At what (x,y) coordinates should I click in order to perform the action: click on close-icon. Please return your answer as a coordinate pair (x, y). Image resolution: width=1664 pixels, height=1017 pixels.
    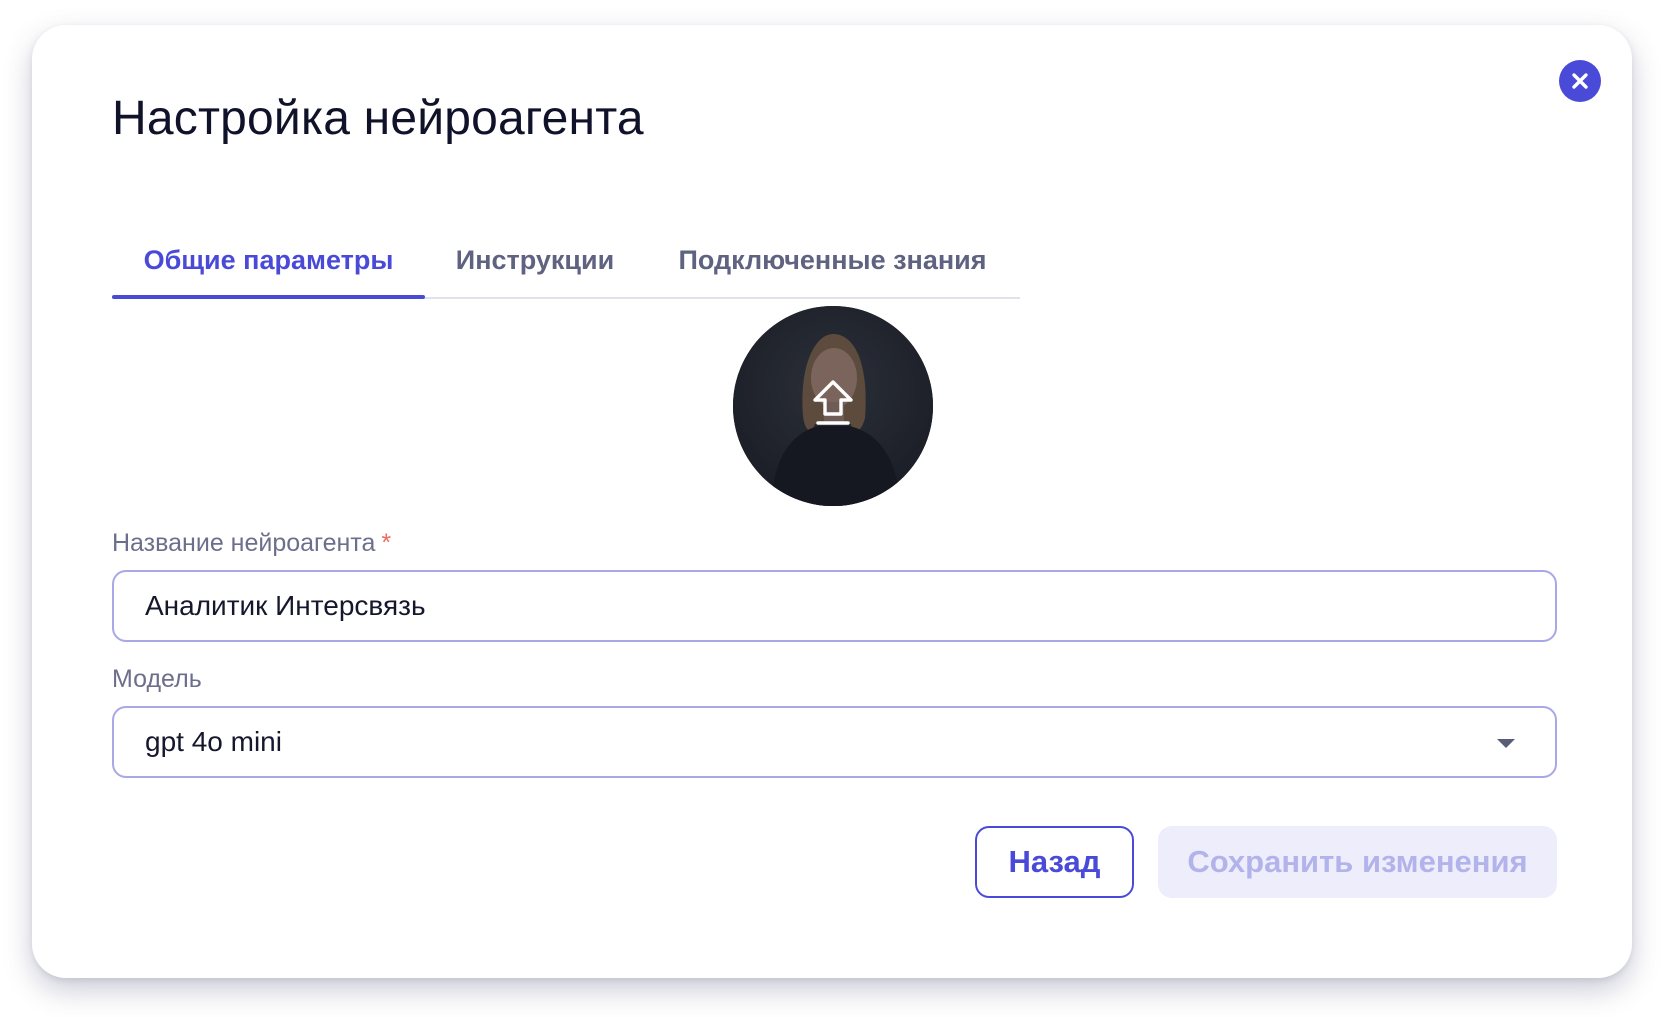
    Looking at the image, I should click on (1580, 81).